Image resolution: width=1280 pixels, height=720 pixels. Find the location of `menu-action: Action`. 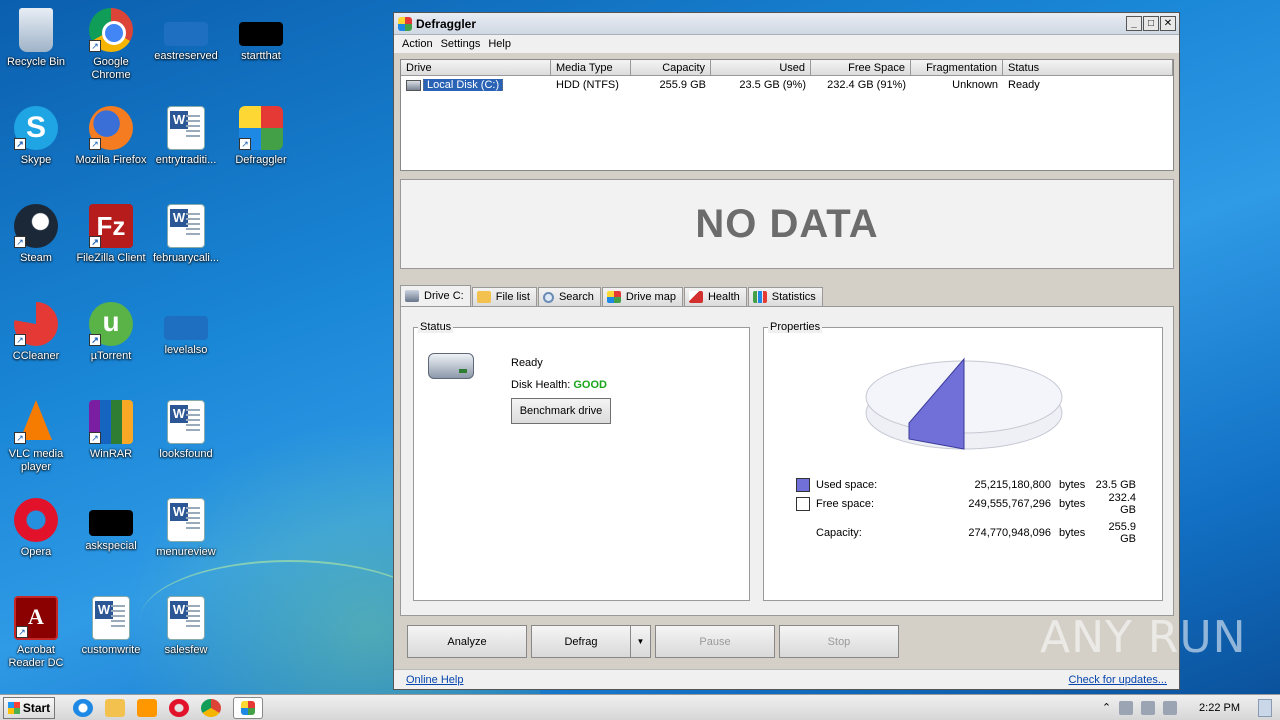

menu-action: Action is located at coordinates (417, 44).